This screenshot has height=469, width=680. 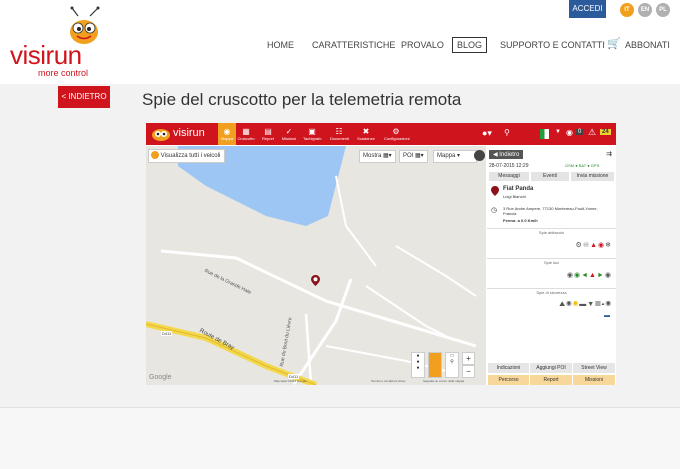 I want to click on nav-home: HOME, so click(x=280, y=45).